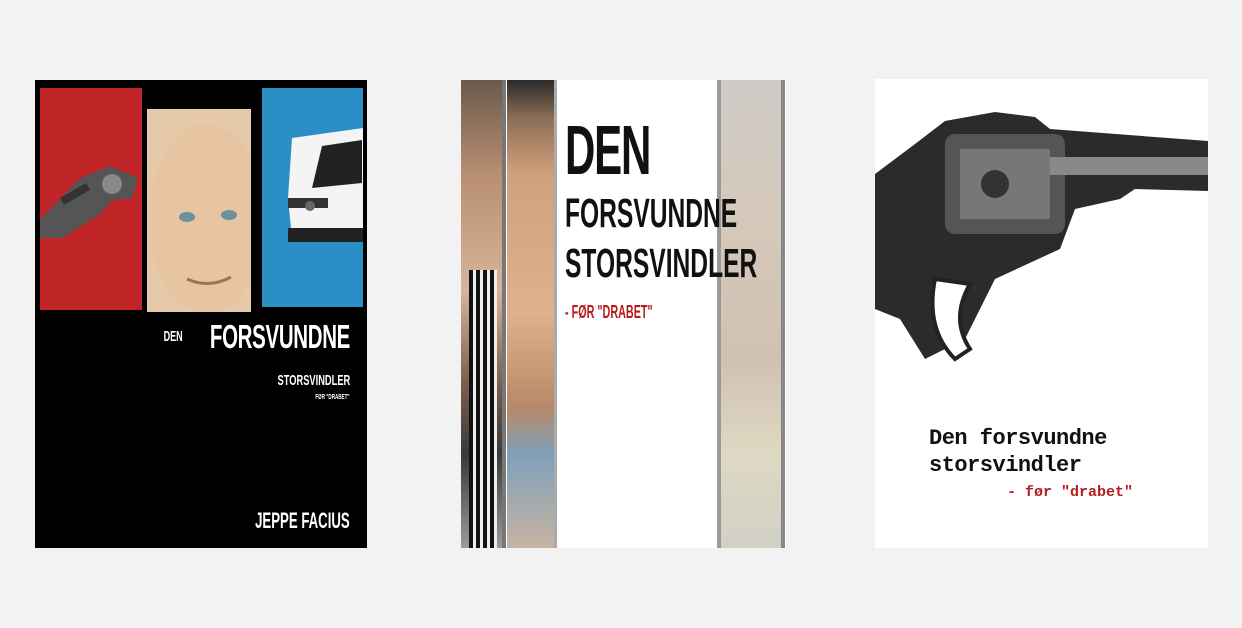 The height and width of the screenshot is (628, 1242). What do you see at coordinates (1070, 492) in the screenshot?
I see `subtitle: - før "drabet"` at bounding box center [1070, 492].